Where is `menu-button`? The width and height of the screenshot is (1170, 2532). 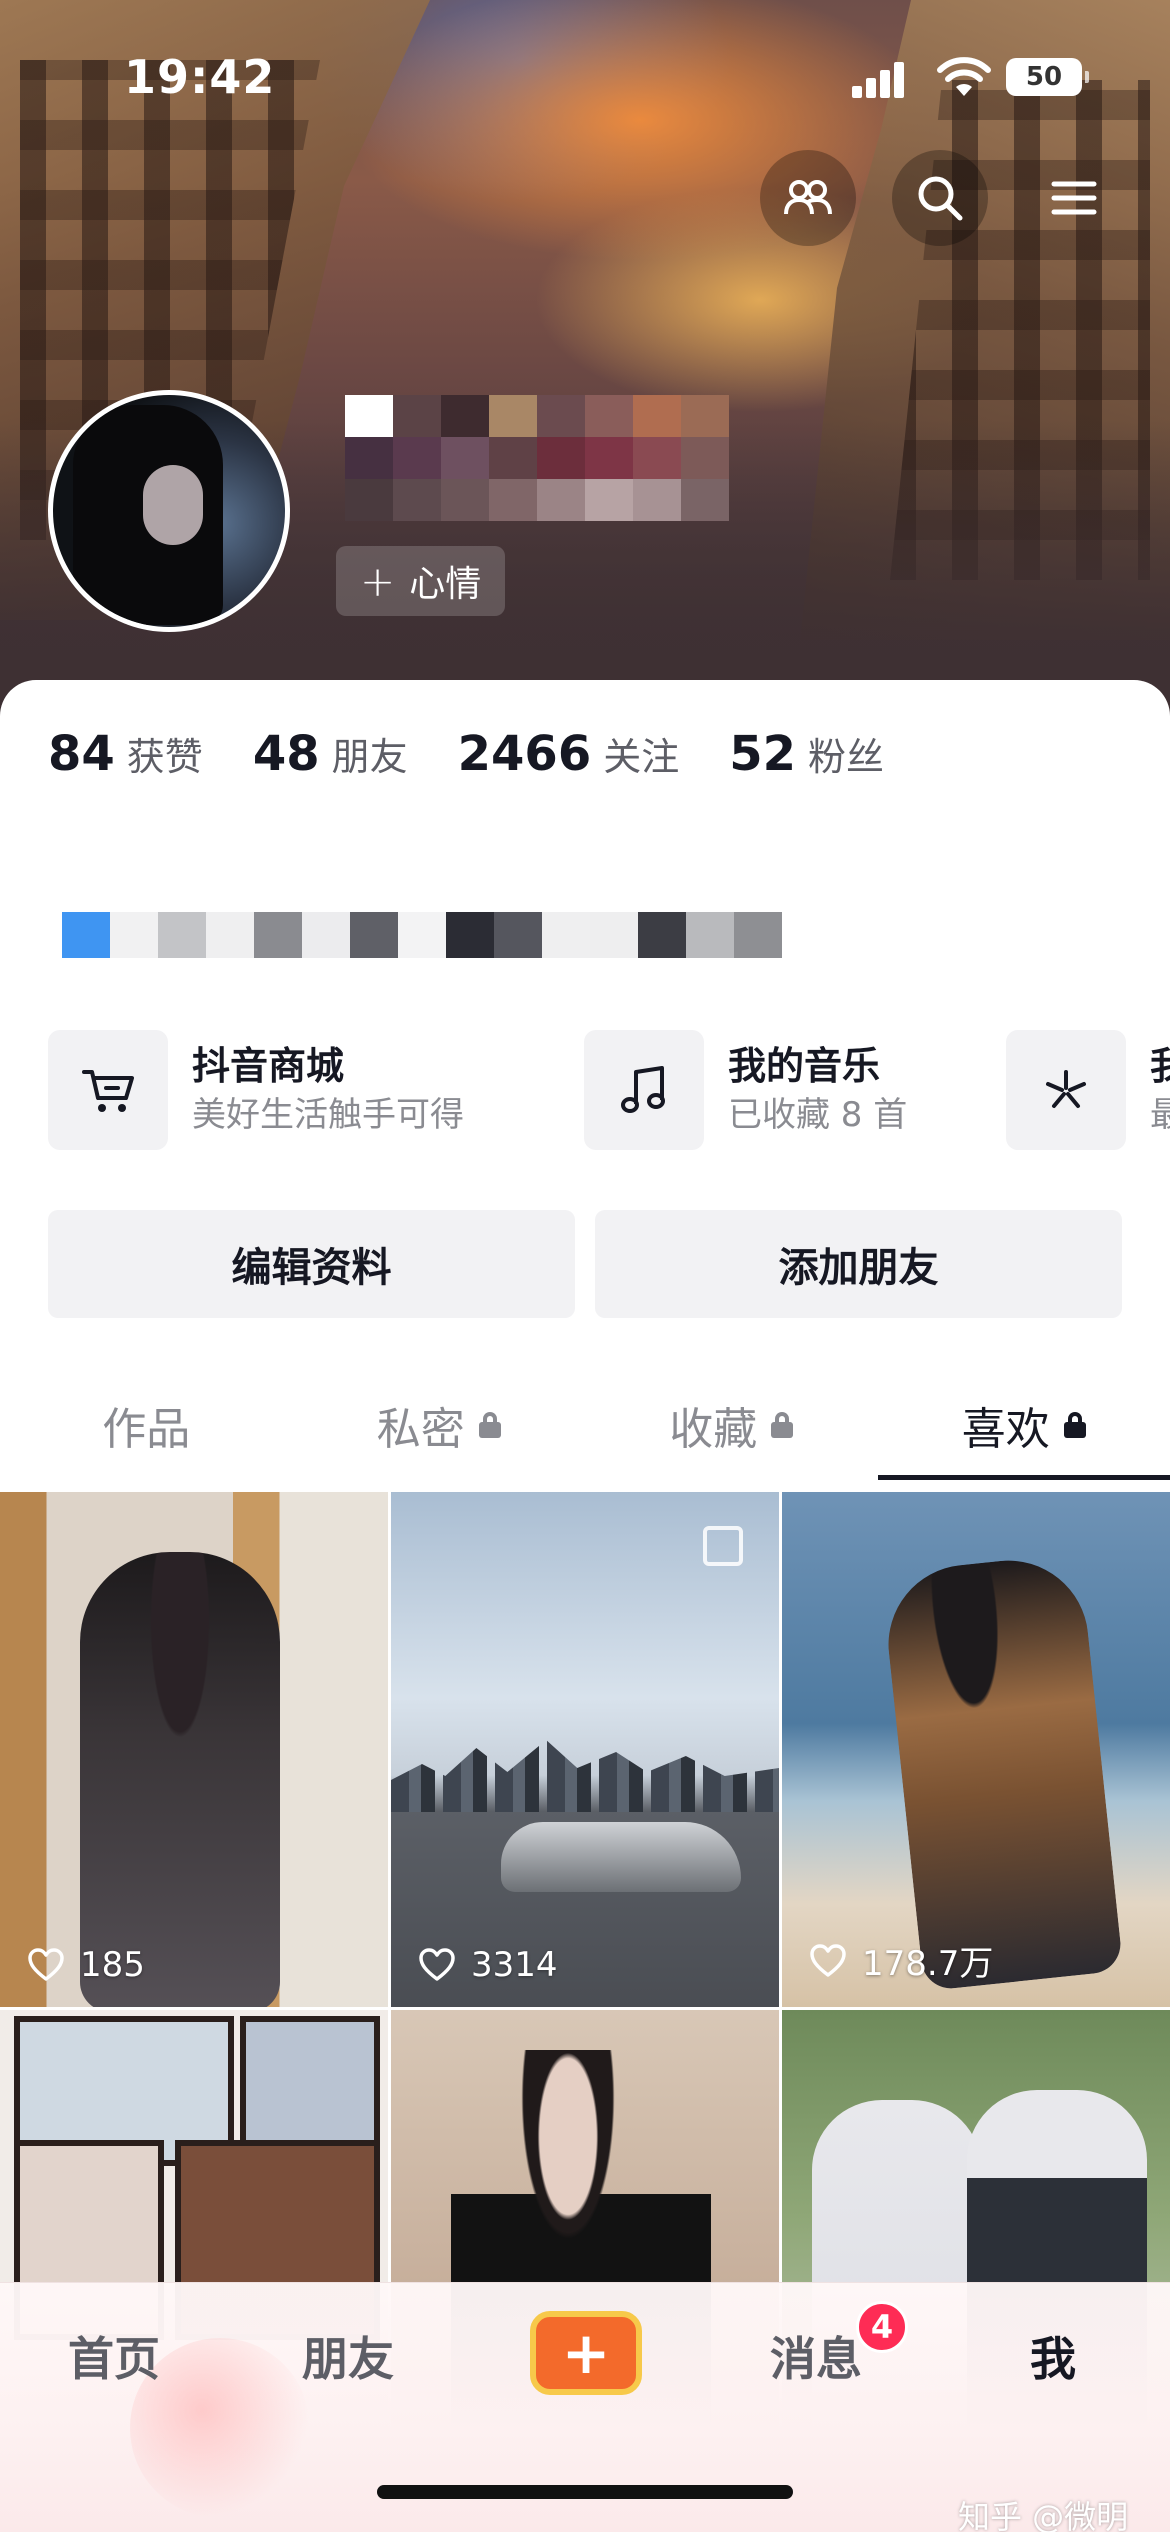 menu-button is located at coordinates (1074, 198).